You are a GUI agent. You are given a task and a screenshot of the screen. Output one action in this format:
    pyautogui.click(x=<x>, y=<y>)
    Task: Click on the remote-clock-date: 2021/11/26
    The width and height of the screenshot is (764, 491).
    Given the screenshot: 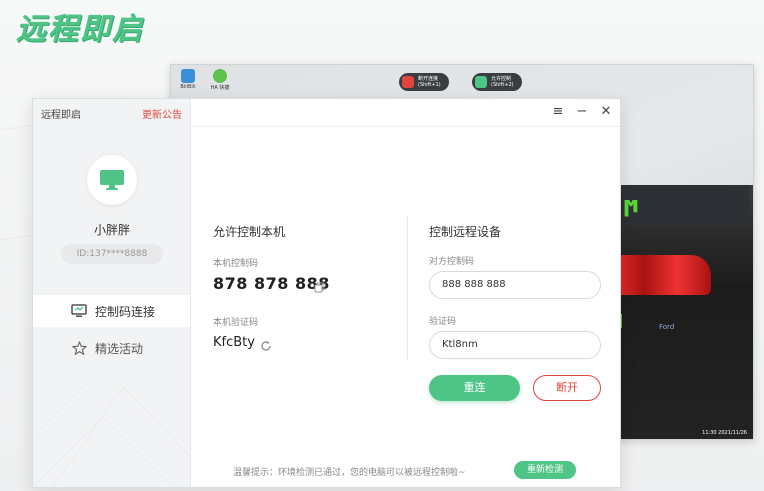 What is the action you would take?
    pyautogui.click(x=732, y=433)
    